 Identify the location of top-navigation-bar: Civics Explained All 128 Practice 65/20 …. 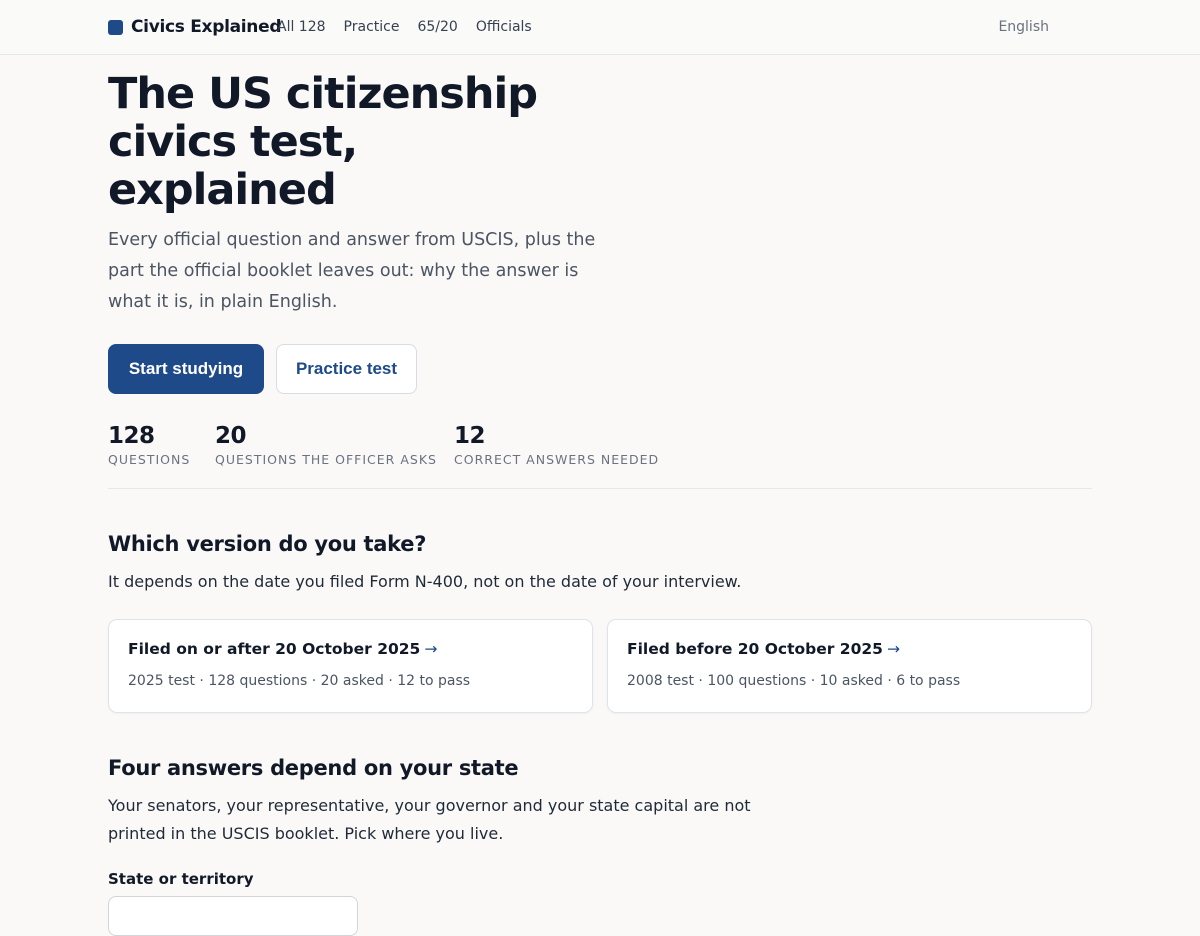
(600, 27).